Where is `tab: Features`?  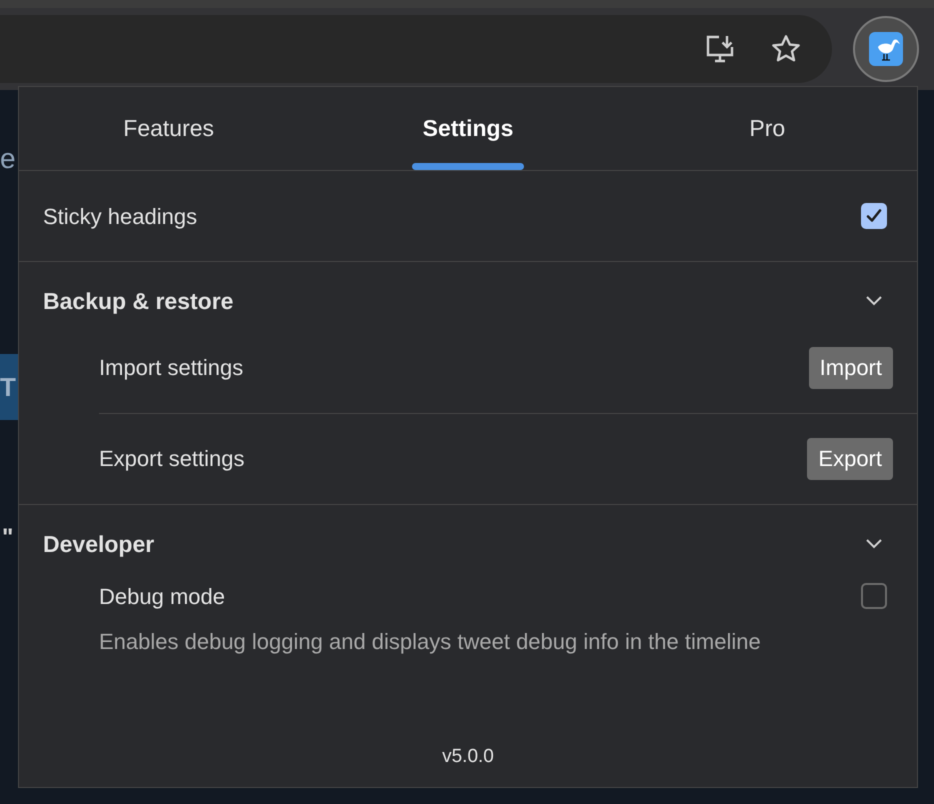
tab: Features is located at coordinates (168, 128).